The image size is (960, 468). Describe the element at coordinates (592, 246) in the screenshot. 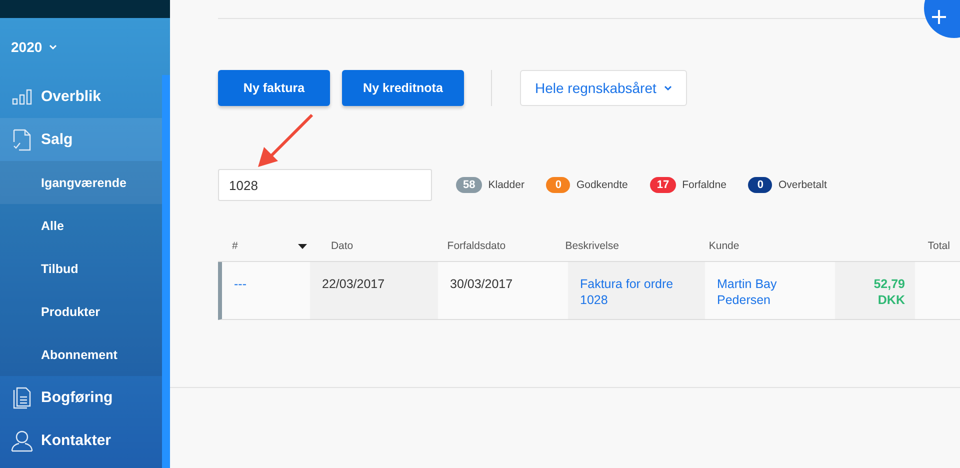

I see `column-header: Beskrivelse` at that location.